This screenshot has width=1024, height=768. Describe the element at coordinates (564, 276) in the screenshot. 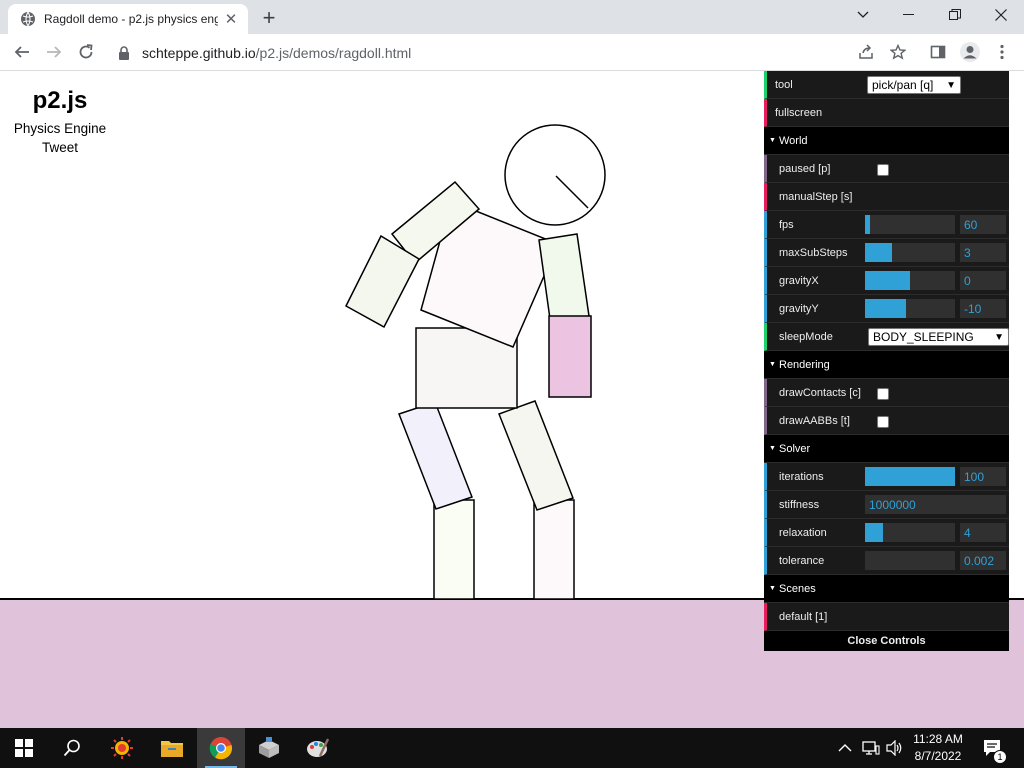

I see `ragdoll-upper-right-arm` at that location.